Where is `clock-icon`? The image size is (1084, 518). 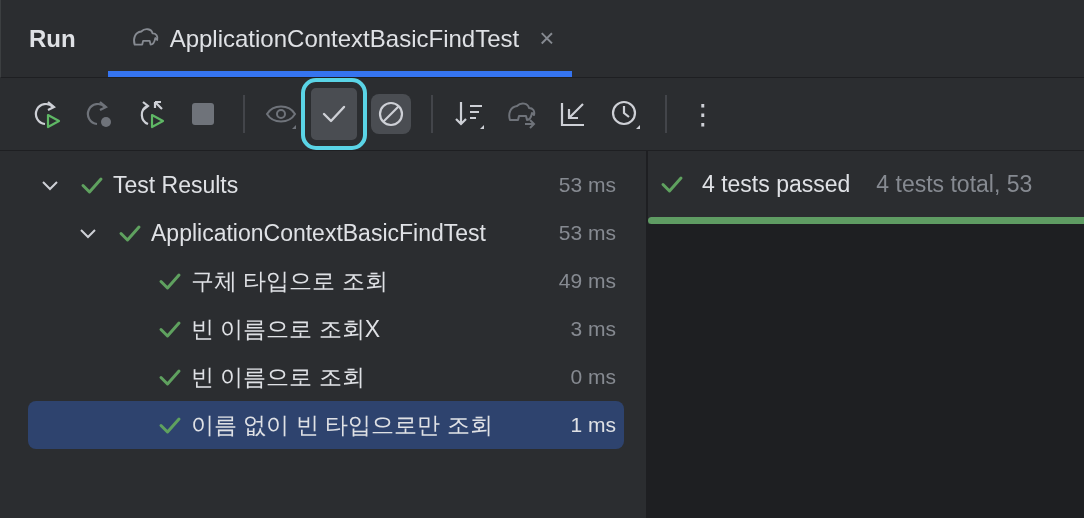
clock-icon is located at coordinates (625, 114).